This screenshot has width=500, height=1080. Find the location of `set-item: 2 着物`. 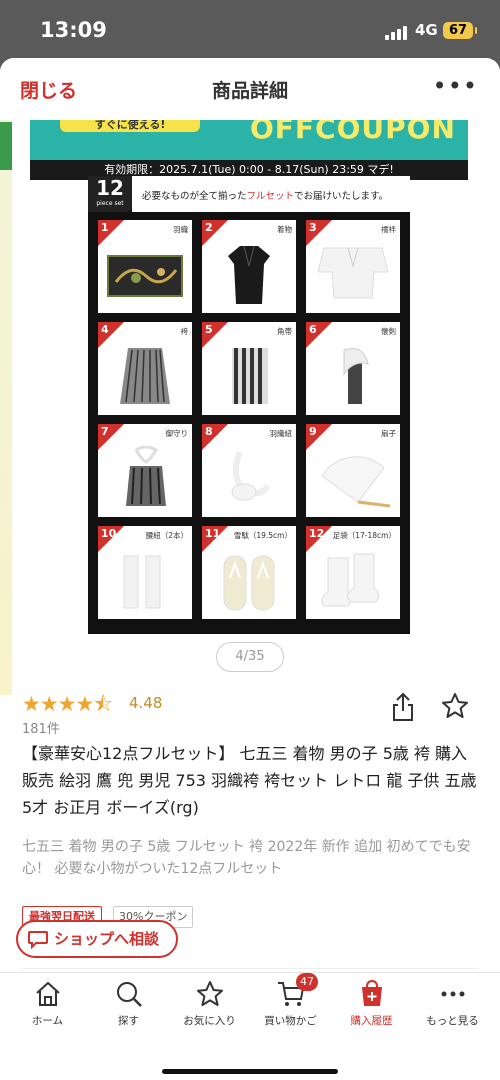

set-item: 2 着物 is located at coordinates (249, 266).